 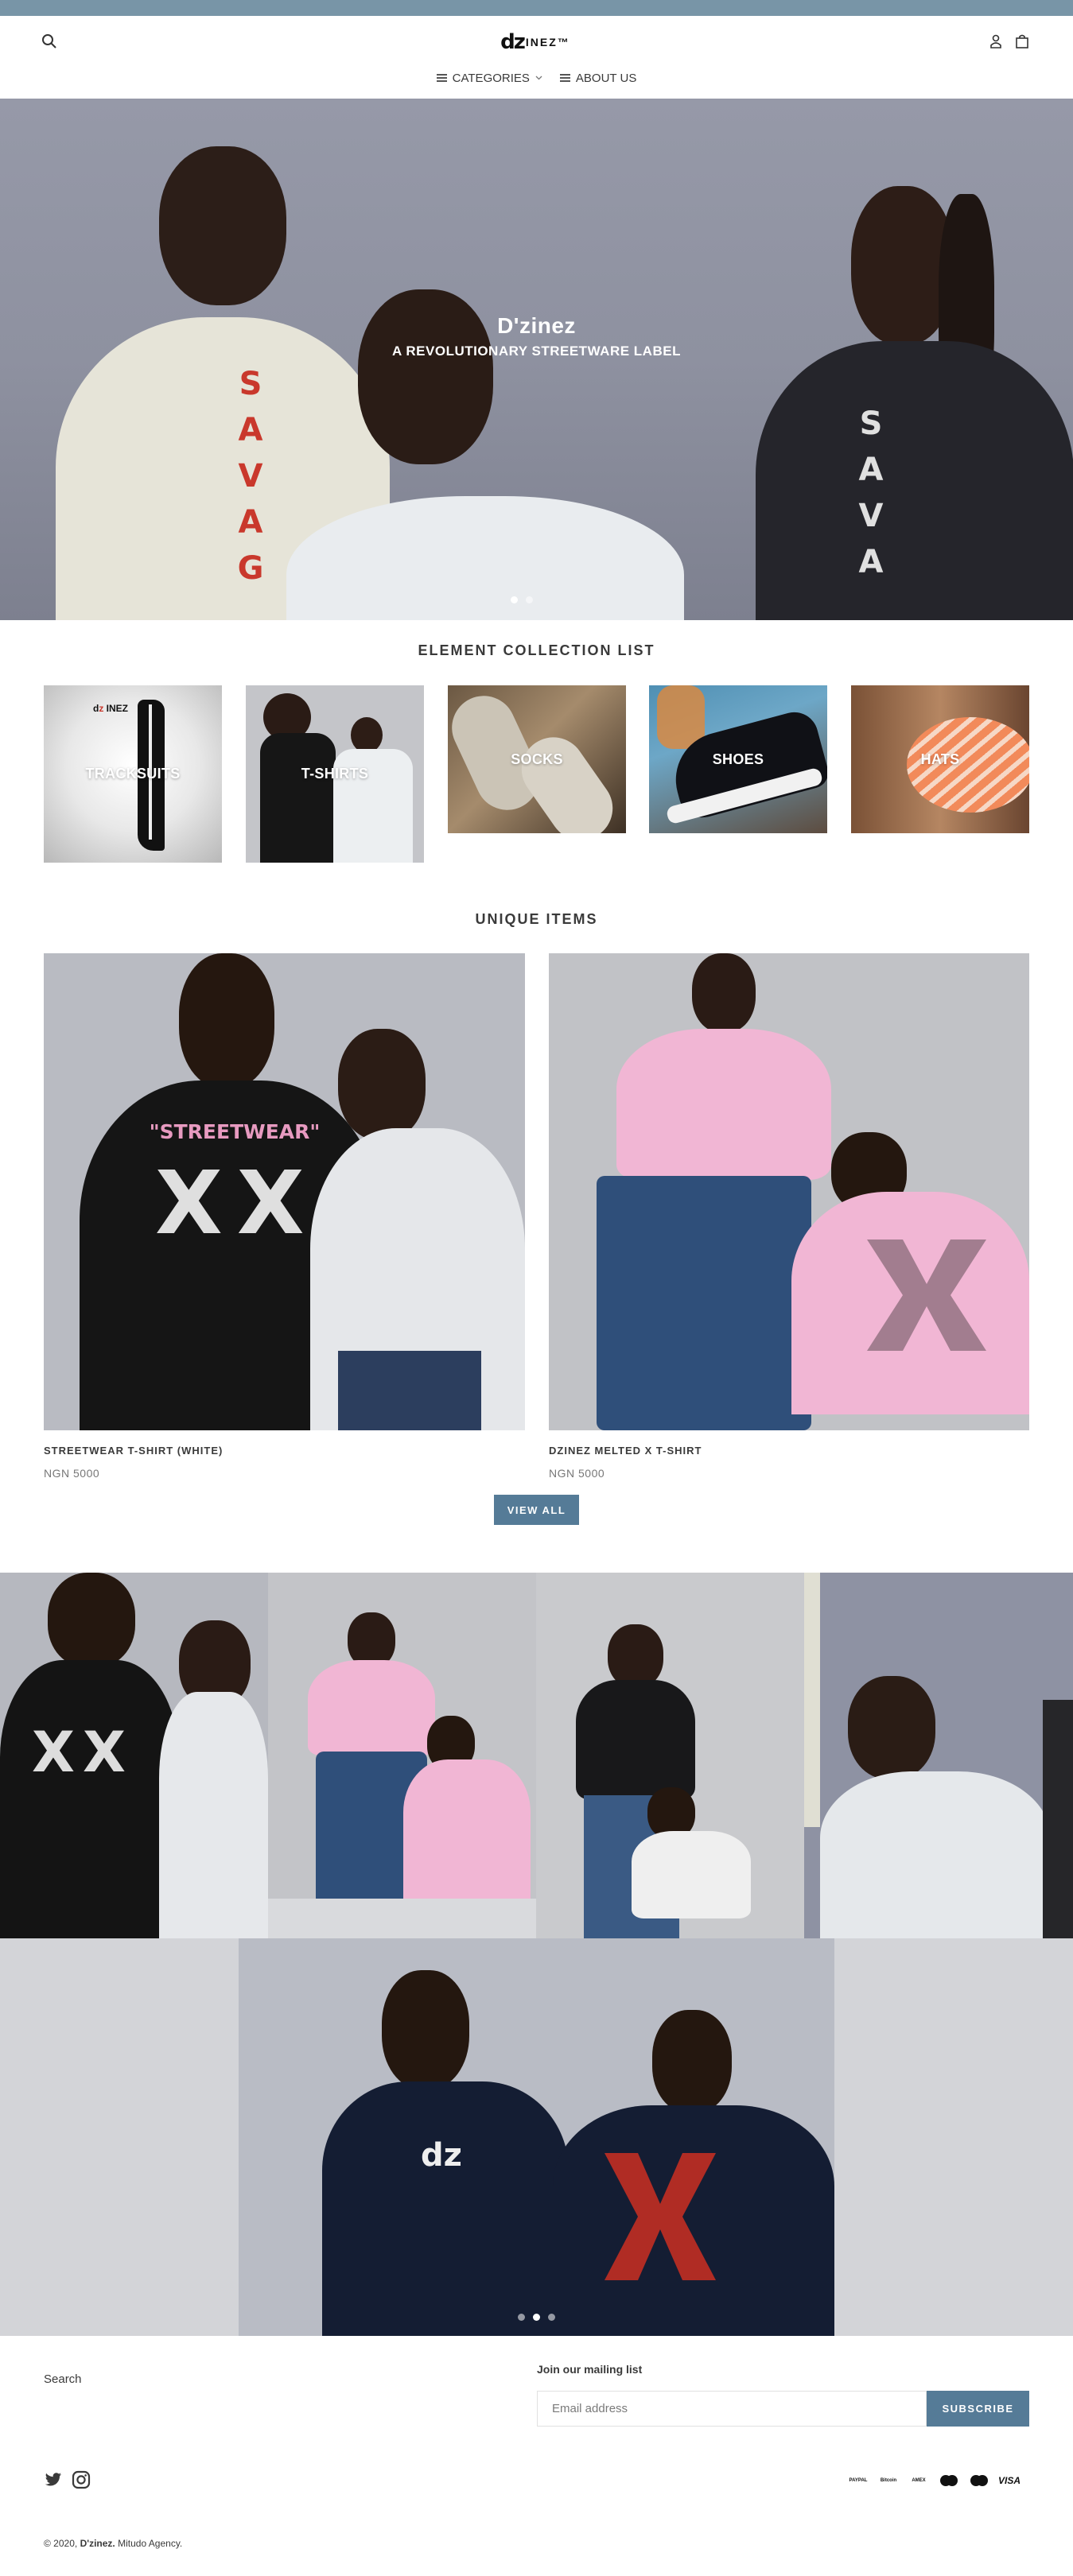 I want to click on footer-search-link: Search, so click(x=63, y=2379).